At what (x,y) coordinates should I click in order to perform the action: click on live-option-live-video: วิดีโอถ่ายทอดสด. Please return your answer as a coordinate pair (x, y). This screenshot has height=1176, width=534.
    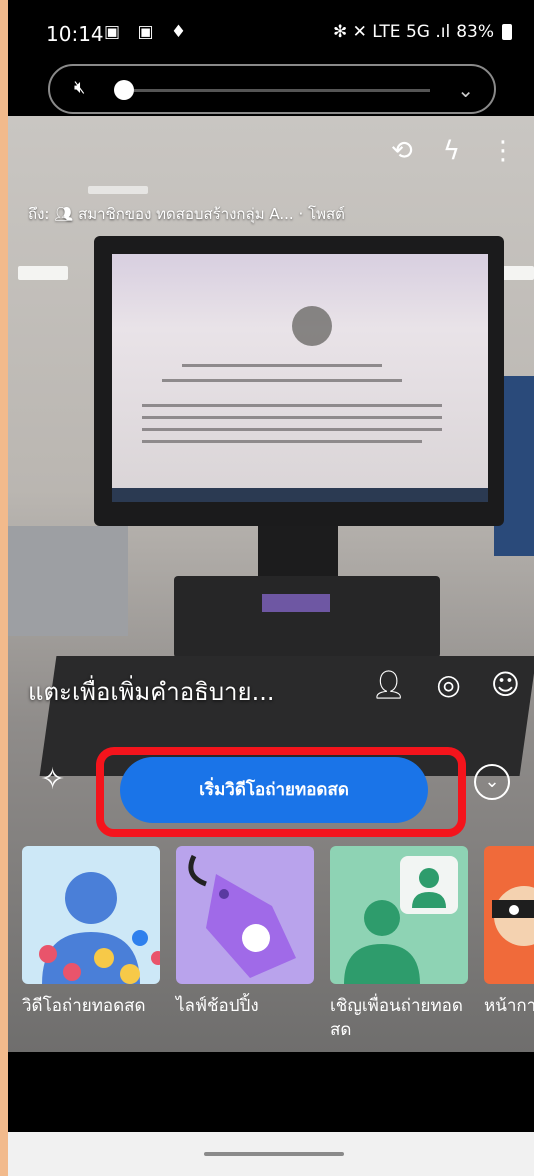
    Looking at the image, I should click on (91, 932).